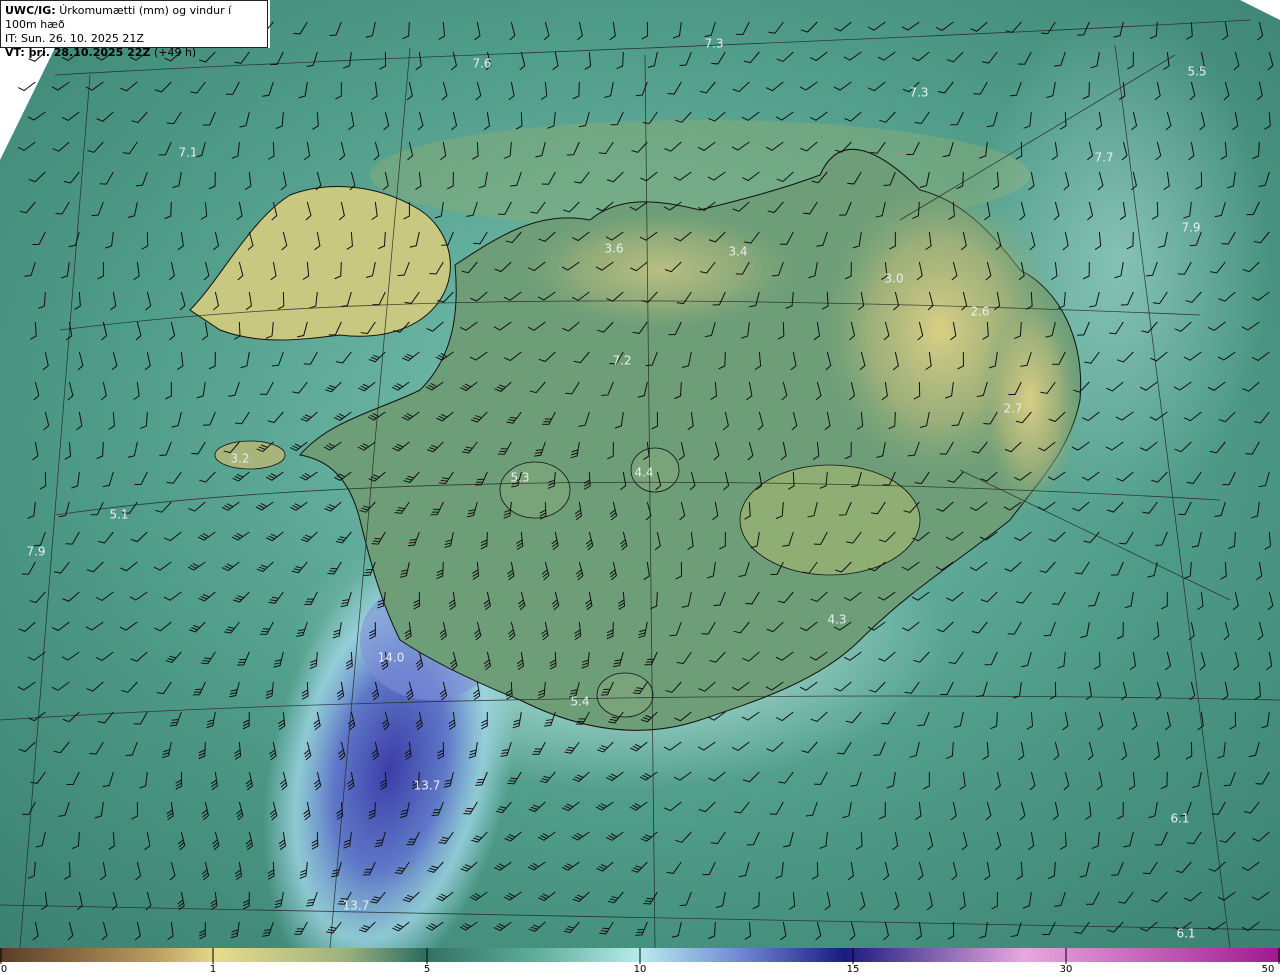 This screenshot has height=978, width=1280. Describe the element at coordinates (830, 520) in the screenshot. I see `vatnajokull` at that location.